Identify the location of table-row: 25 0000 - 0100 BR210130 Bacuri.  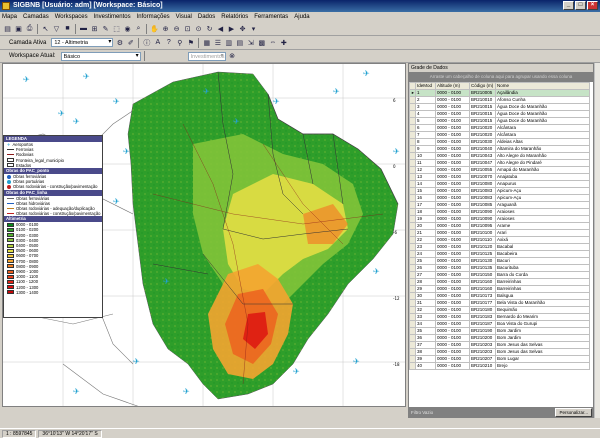
(499, 261).